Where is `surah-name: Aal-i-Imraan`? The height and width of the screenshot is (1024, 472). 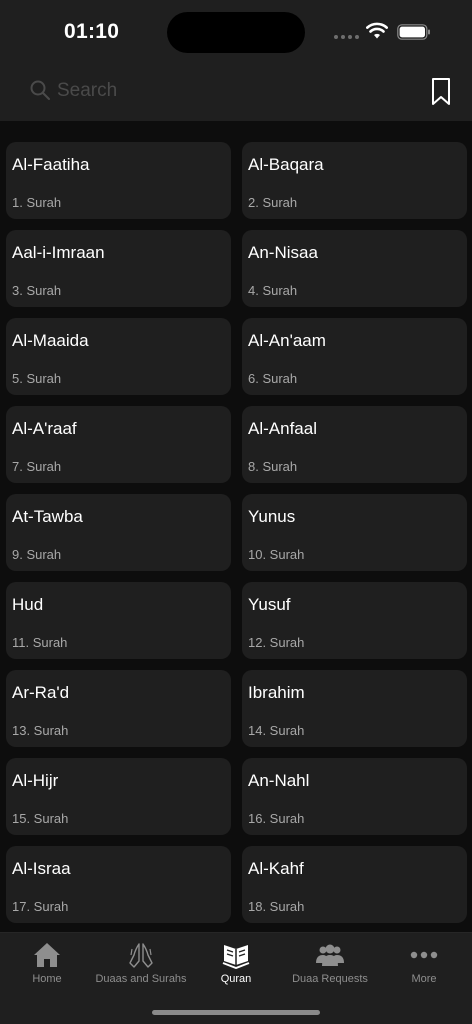
surah-name: Aal-i-Imraan is located at coordinates (58, 252).